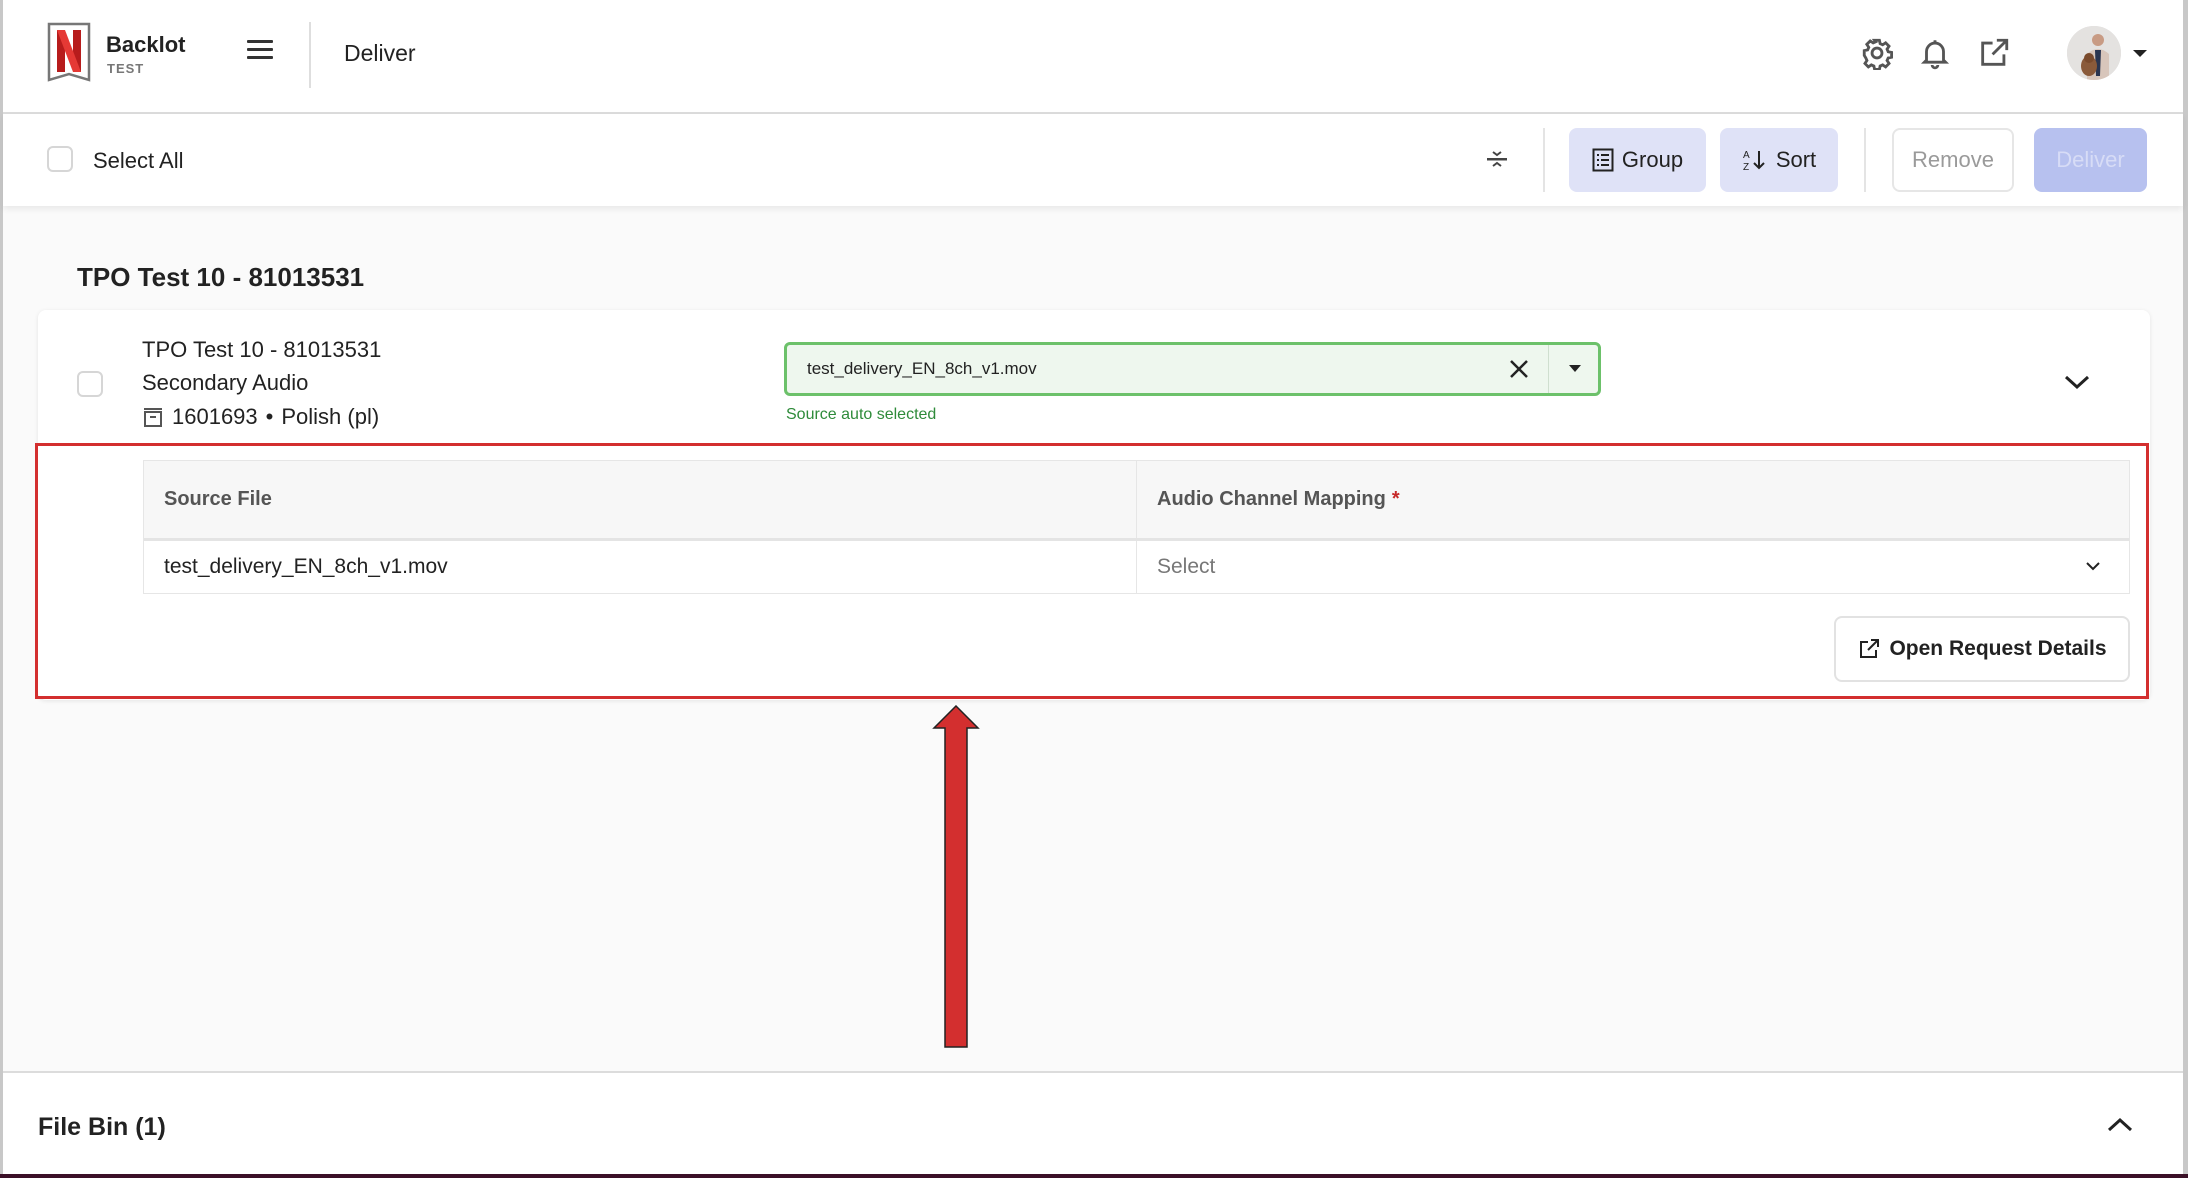  I want to click on sort-button-label: Sort, so click(1796, 159).